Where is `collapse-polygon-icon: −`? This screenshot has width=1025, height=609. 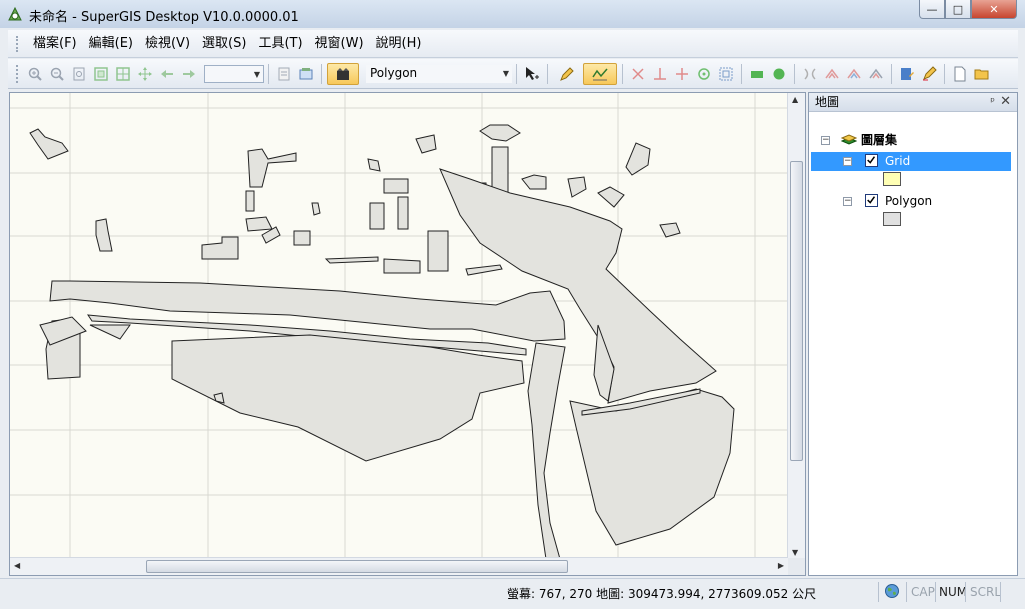 collapse-polygon-icon: − is located at coordinates (847, 201).